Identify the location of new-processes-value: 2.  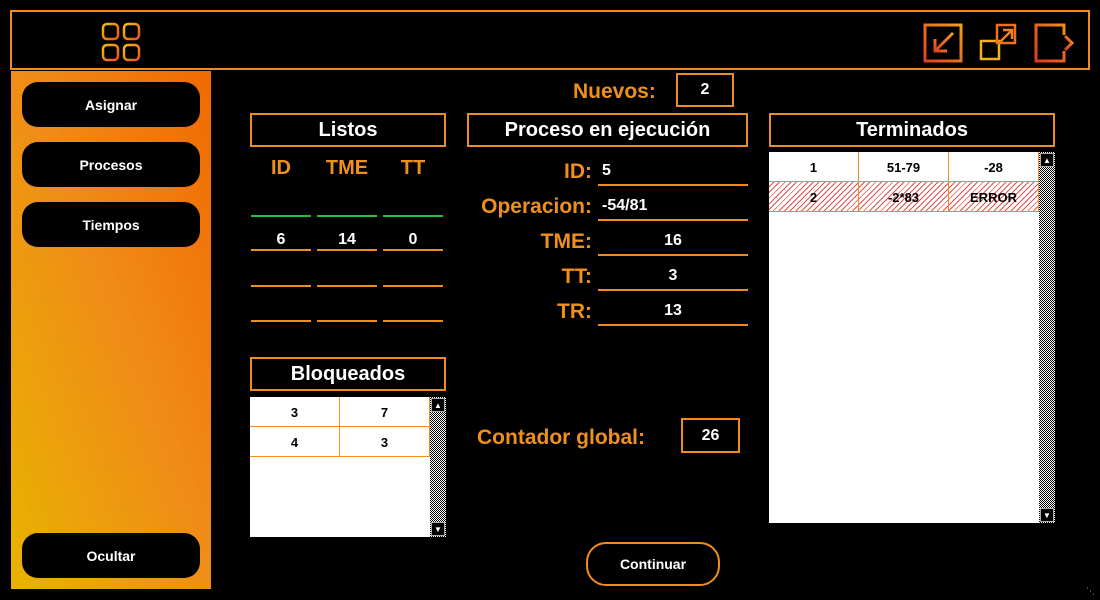
(705, 90).